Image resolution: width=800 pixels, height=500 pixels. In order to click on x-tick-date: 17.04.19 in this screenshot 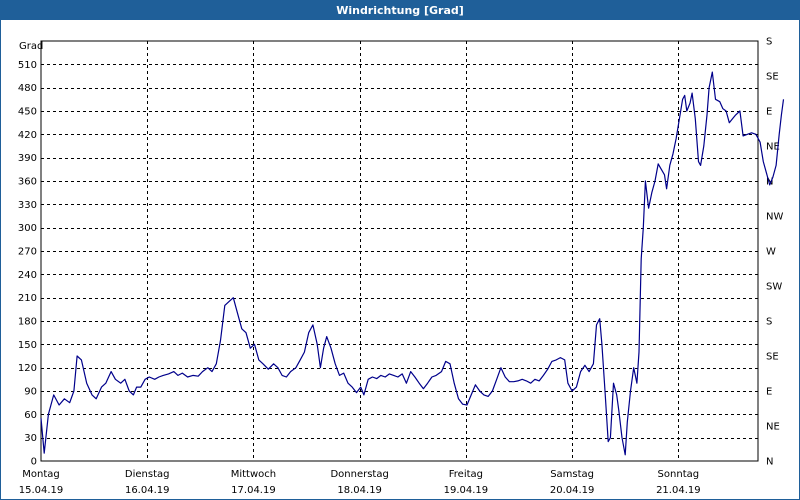, I will do `click(253, 490)`.